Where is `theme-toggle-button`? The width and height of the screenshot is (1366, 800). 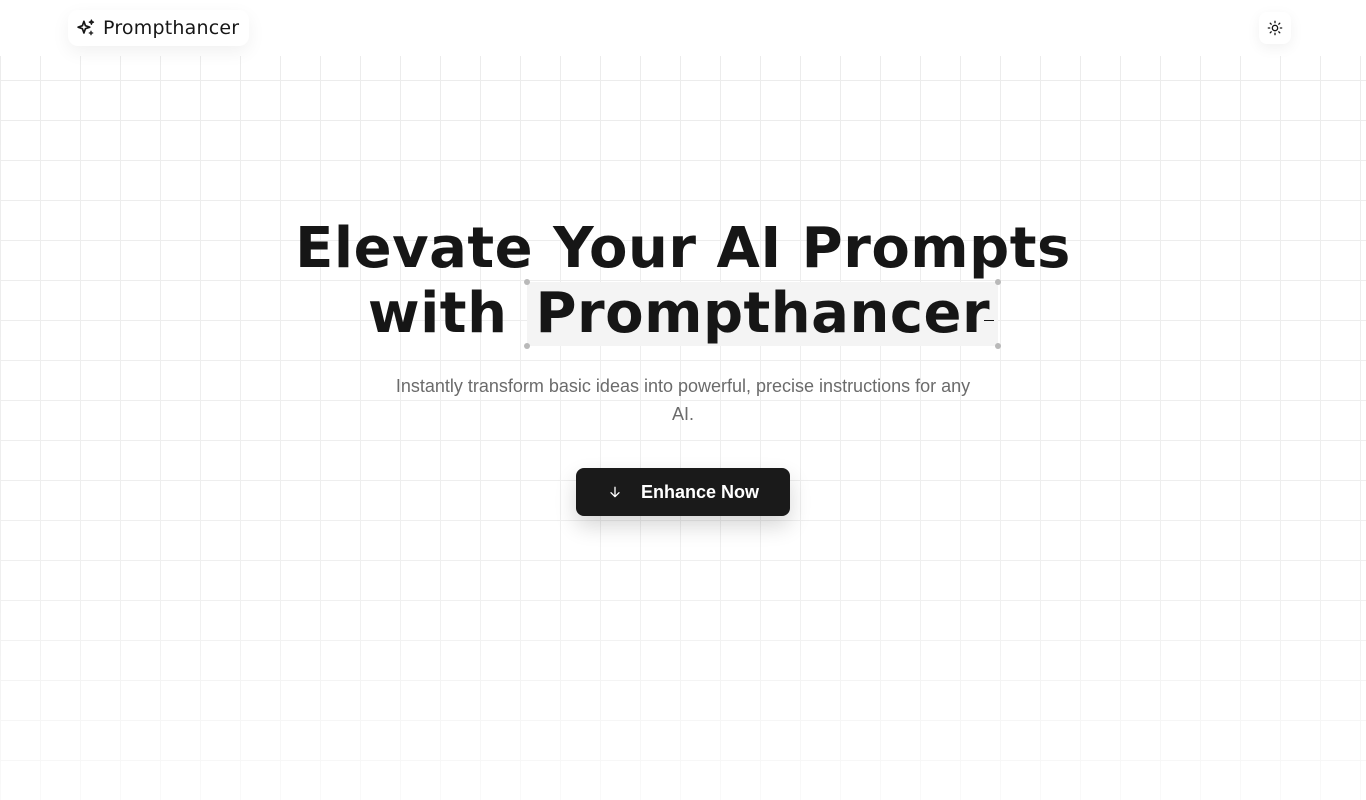
theme-toggle-button is located at coordinates (1275, 28).